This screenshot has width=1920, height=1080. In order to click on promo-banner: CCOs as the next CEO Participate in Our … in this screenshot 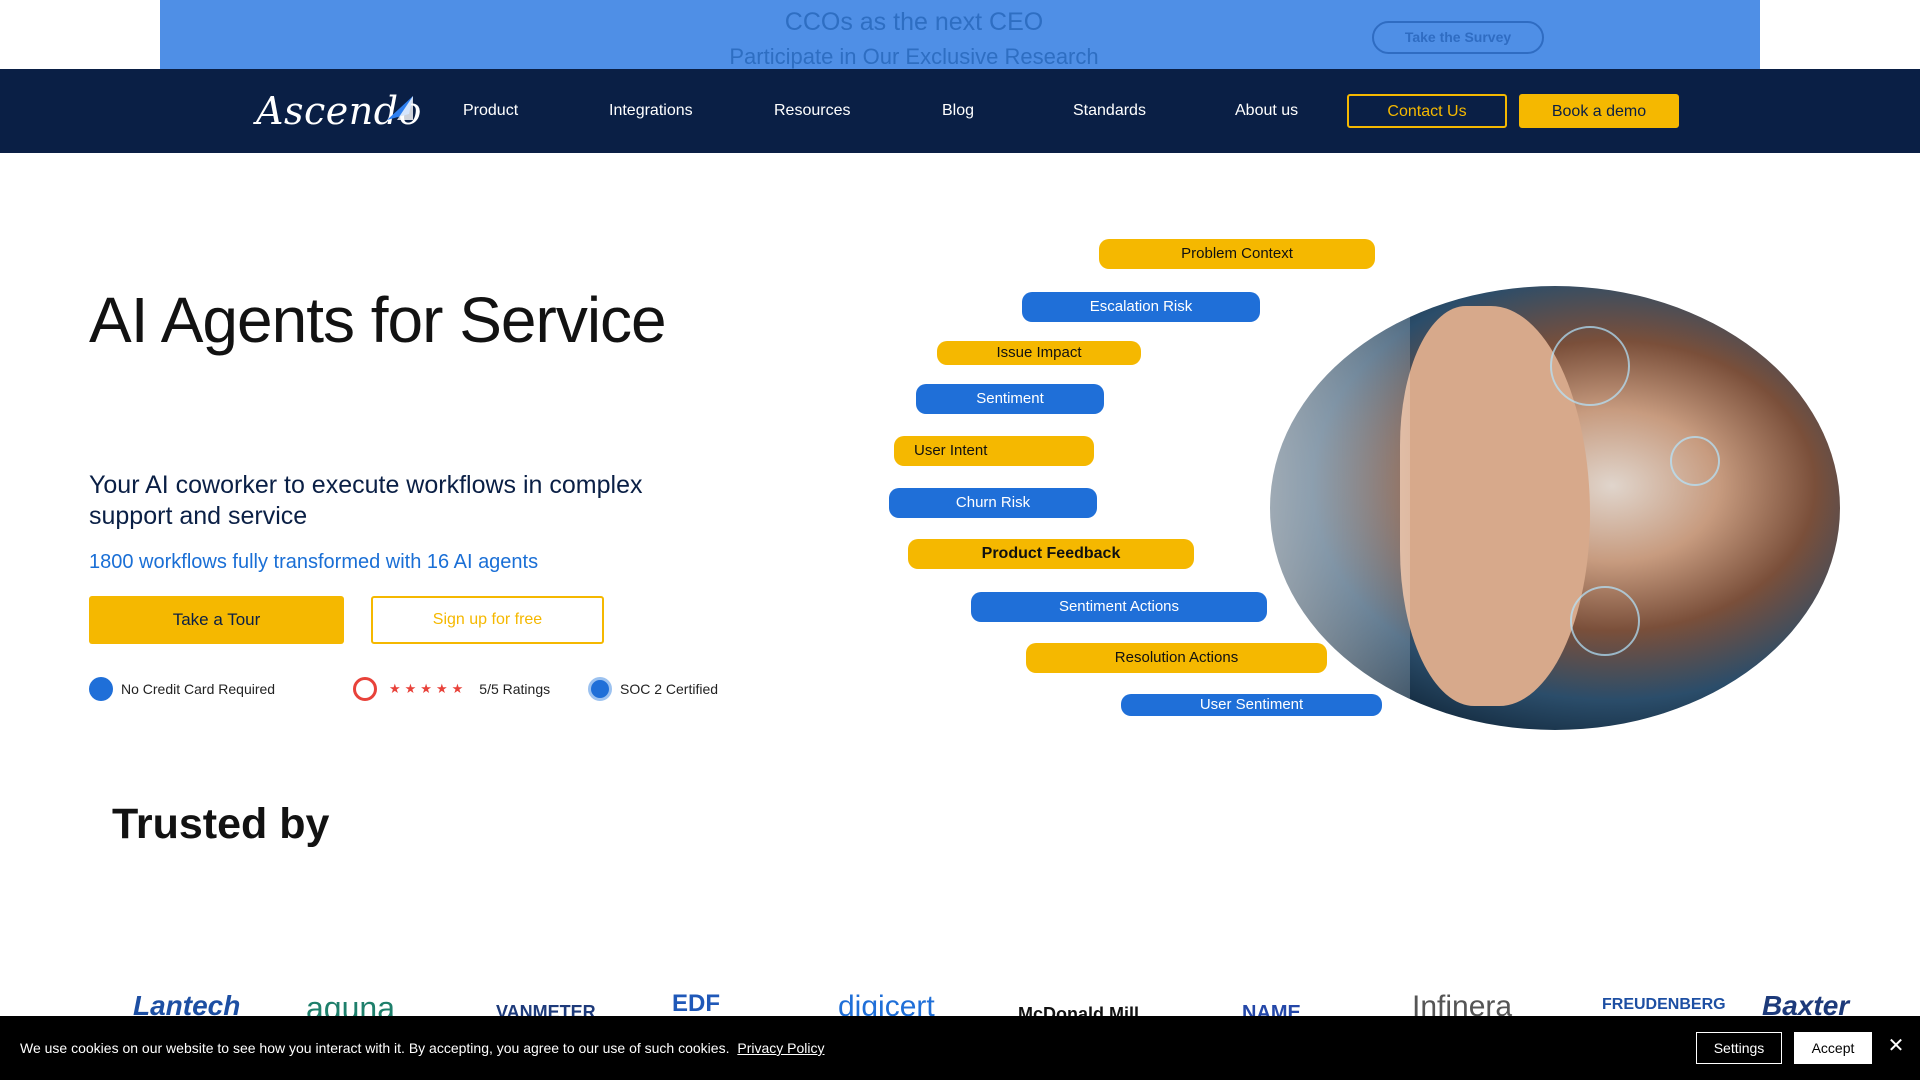, I will do `click(960, 37)`.